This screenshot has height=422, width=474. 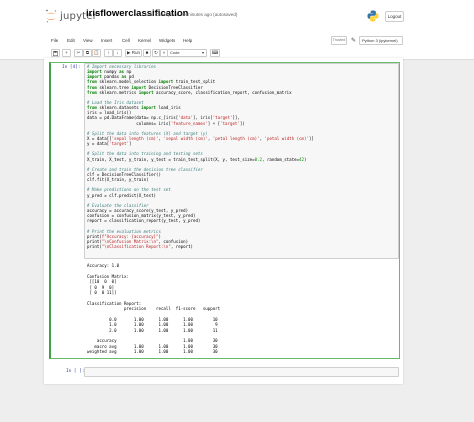 I want to click on code-token: ]], so click(x=311, y=138).